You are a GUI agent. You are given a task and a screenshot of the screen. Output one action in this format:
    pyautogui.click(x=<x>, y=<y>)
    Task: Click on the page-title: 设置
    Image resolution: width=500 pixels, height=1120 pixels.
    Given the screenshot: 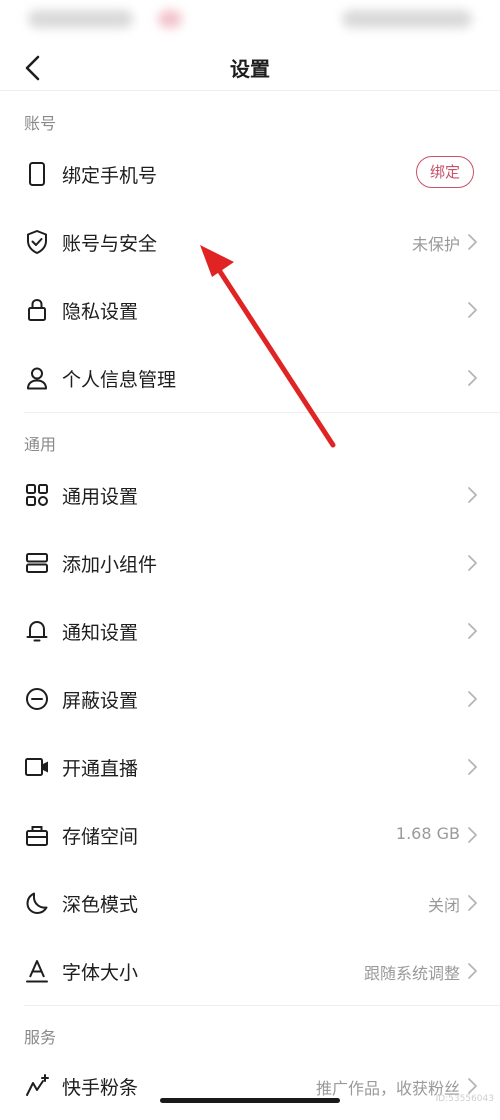 What is the action you would take?
    pyautogui.click(x=250, y=69)
    